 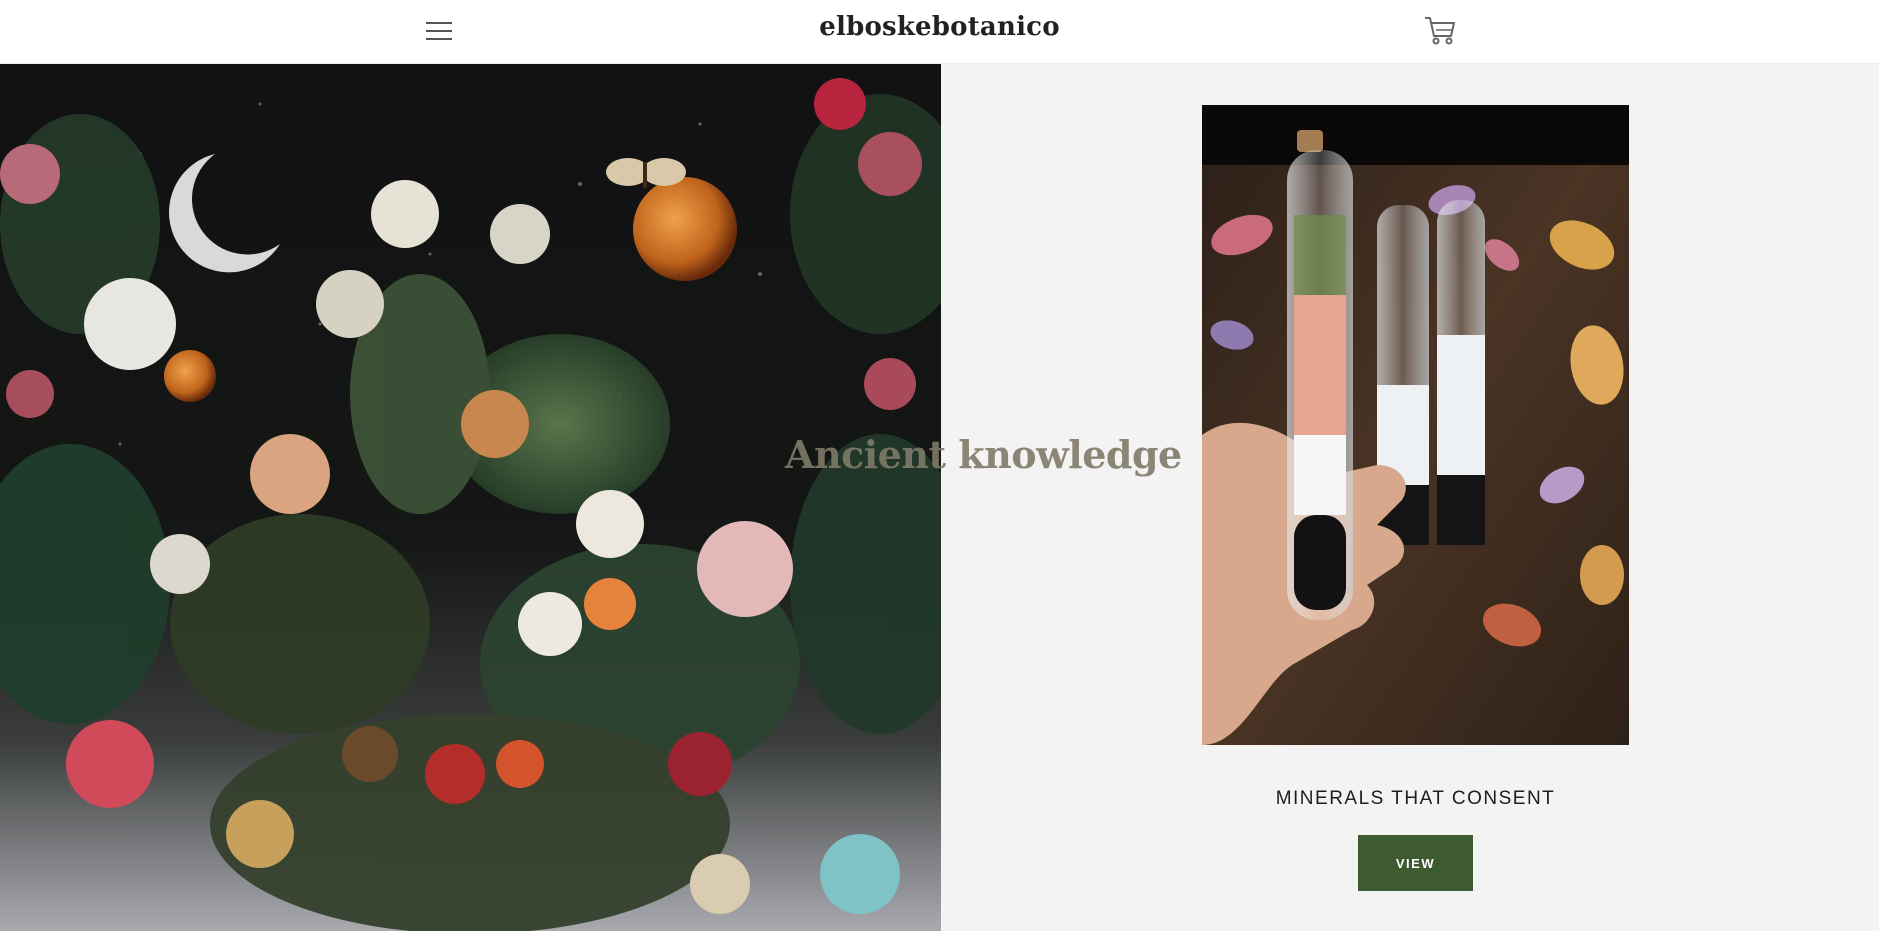 I want to click on brand-logo: elboskebotanico, so click(x=939, y=27).